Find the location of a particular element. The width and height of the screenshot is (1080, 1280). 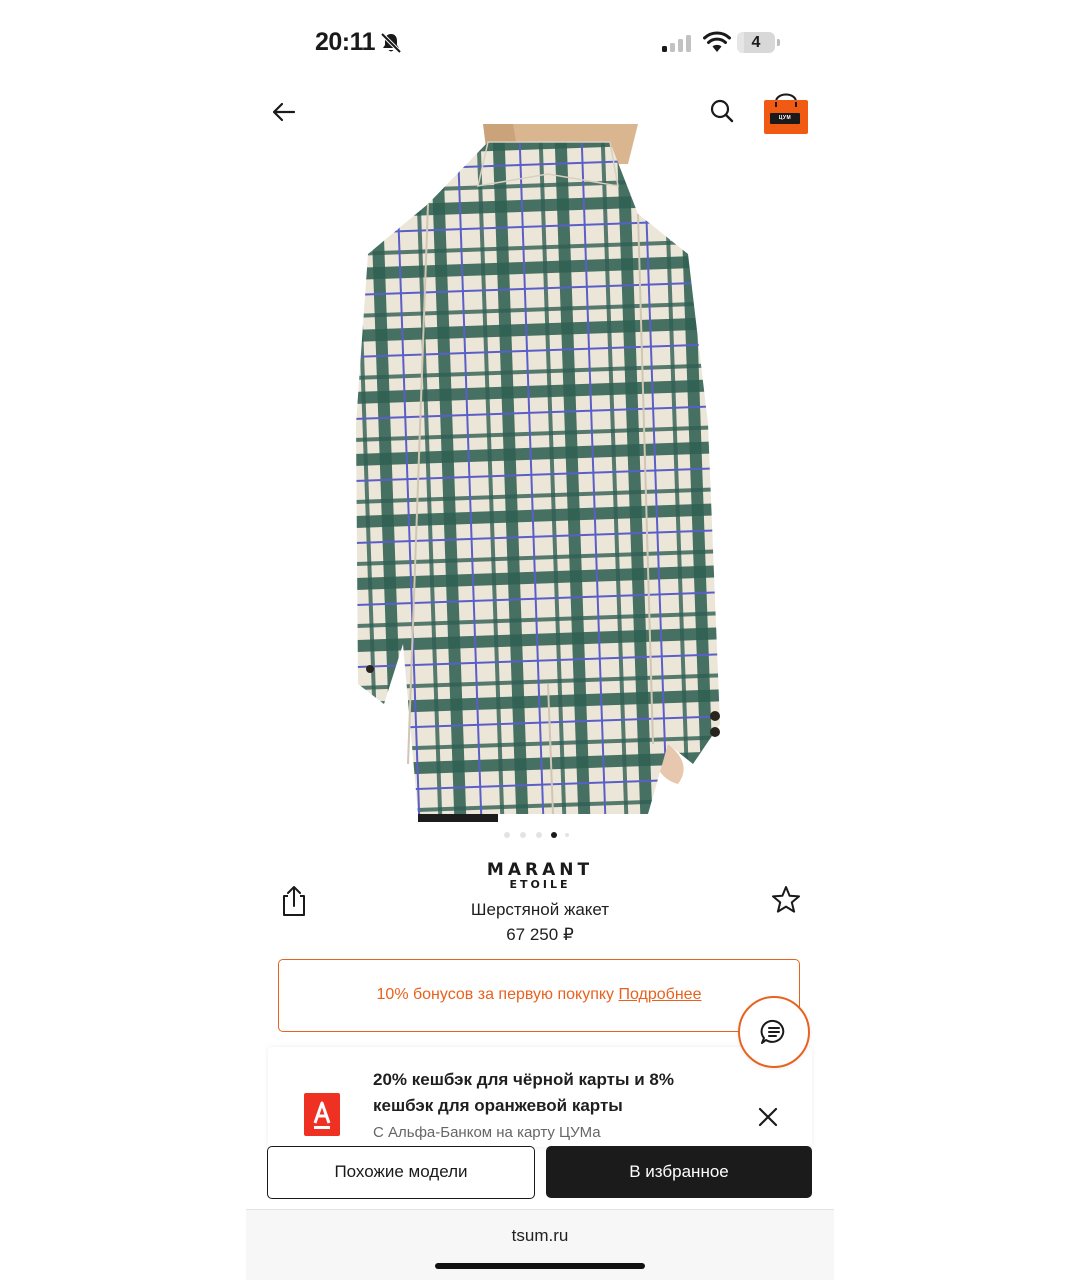

cellular-signal-icon is located at coordinates (677, 43).